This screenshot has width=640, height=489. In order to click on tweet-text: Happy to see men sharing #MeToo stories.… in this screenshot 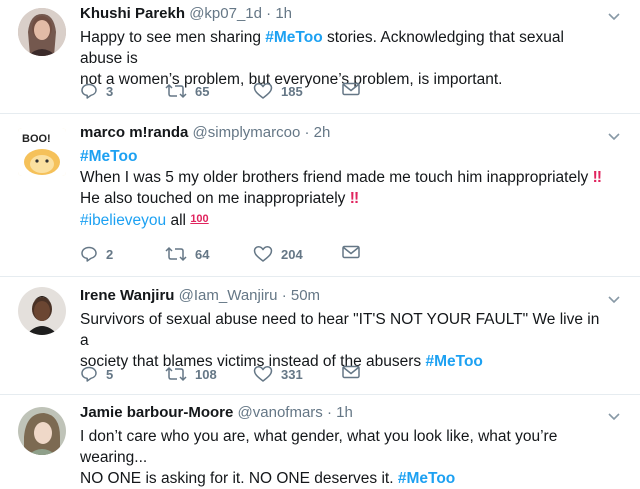, I will do `click(345, 58)`.